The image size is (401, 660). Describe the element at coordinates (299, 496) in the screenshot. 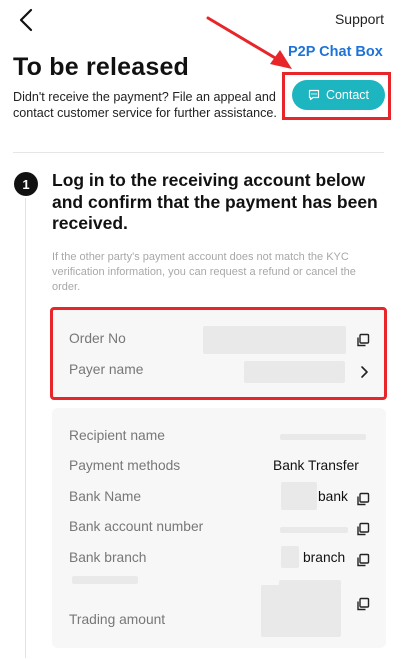

I see `bank-name-value-redacted` at that location.